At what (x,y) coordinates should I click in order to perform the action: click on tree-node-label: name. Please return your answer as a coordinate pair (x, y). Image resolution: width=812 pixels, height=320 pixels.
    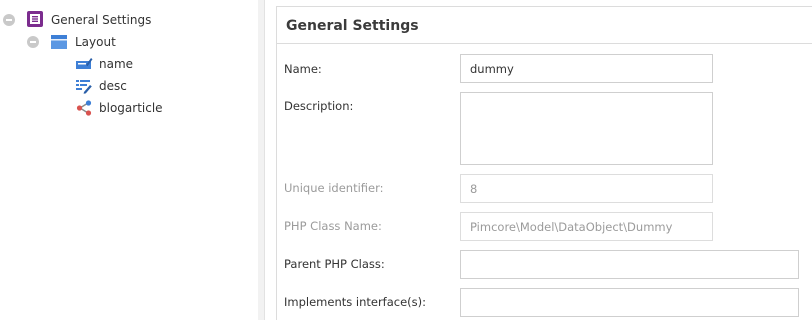
    Looking at the image, I should click on (116, 64).